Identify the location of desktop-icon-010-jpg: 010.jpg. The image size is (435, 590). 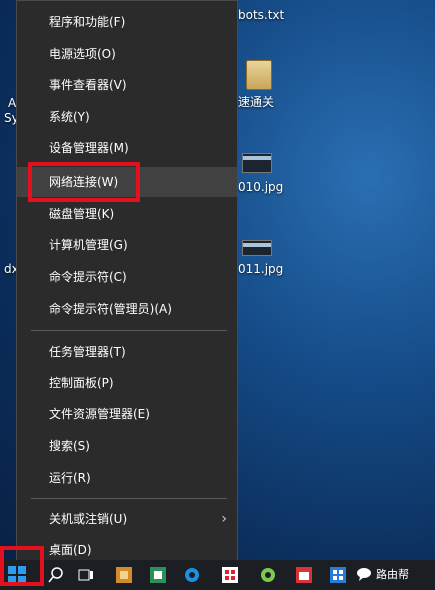
(260, 187).